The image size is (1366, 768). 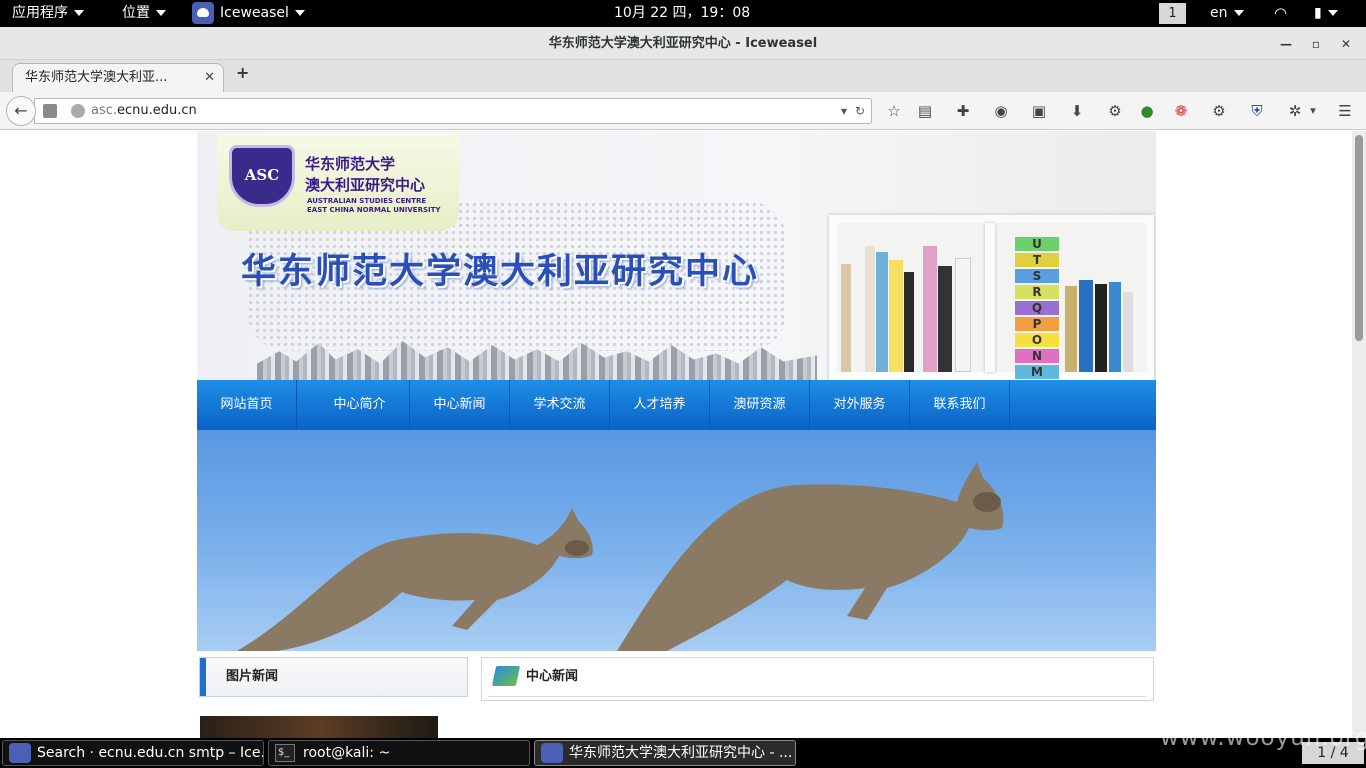 I want to click on applications-label: 应用程序, so click(x=40, y=13).